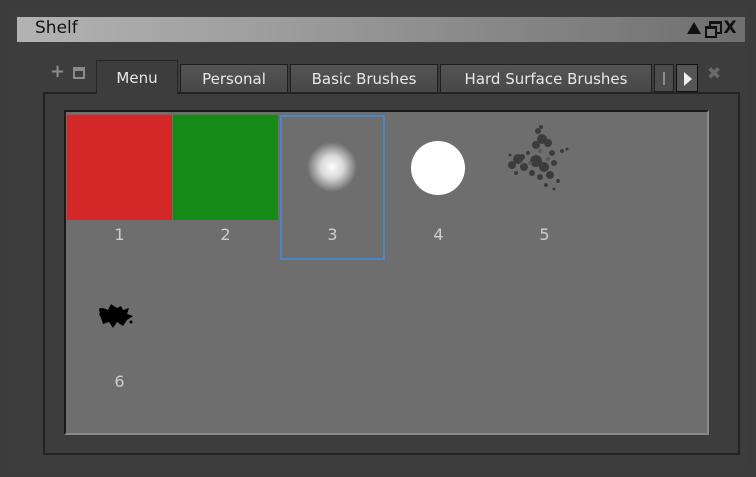 Image resolution: width=756 pixels, height=477 pixels. I want to click on green-swatch, so click(225, 167).